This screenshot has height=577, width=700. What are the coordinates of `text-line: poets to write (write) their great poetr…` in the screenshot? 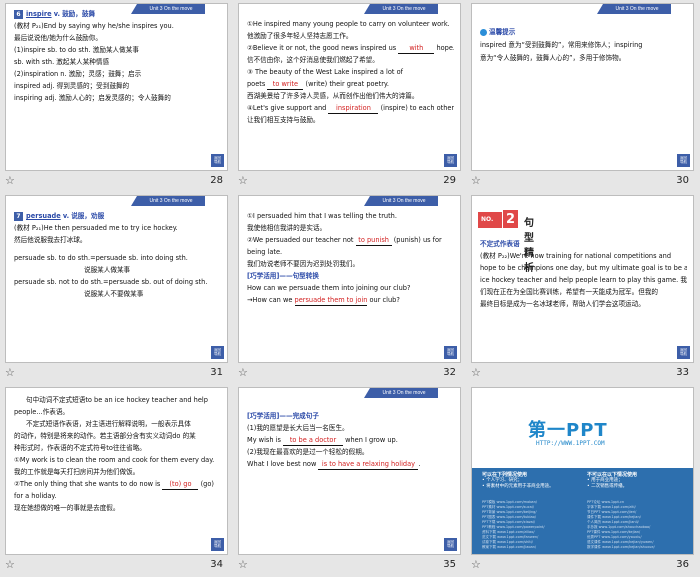 It's located at (318, 85).